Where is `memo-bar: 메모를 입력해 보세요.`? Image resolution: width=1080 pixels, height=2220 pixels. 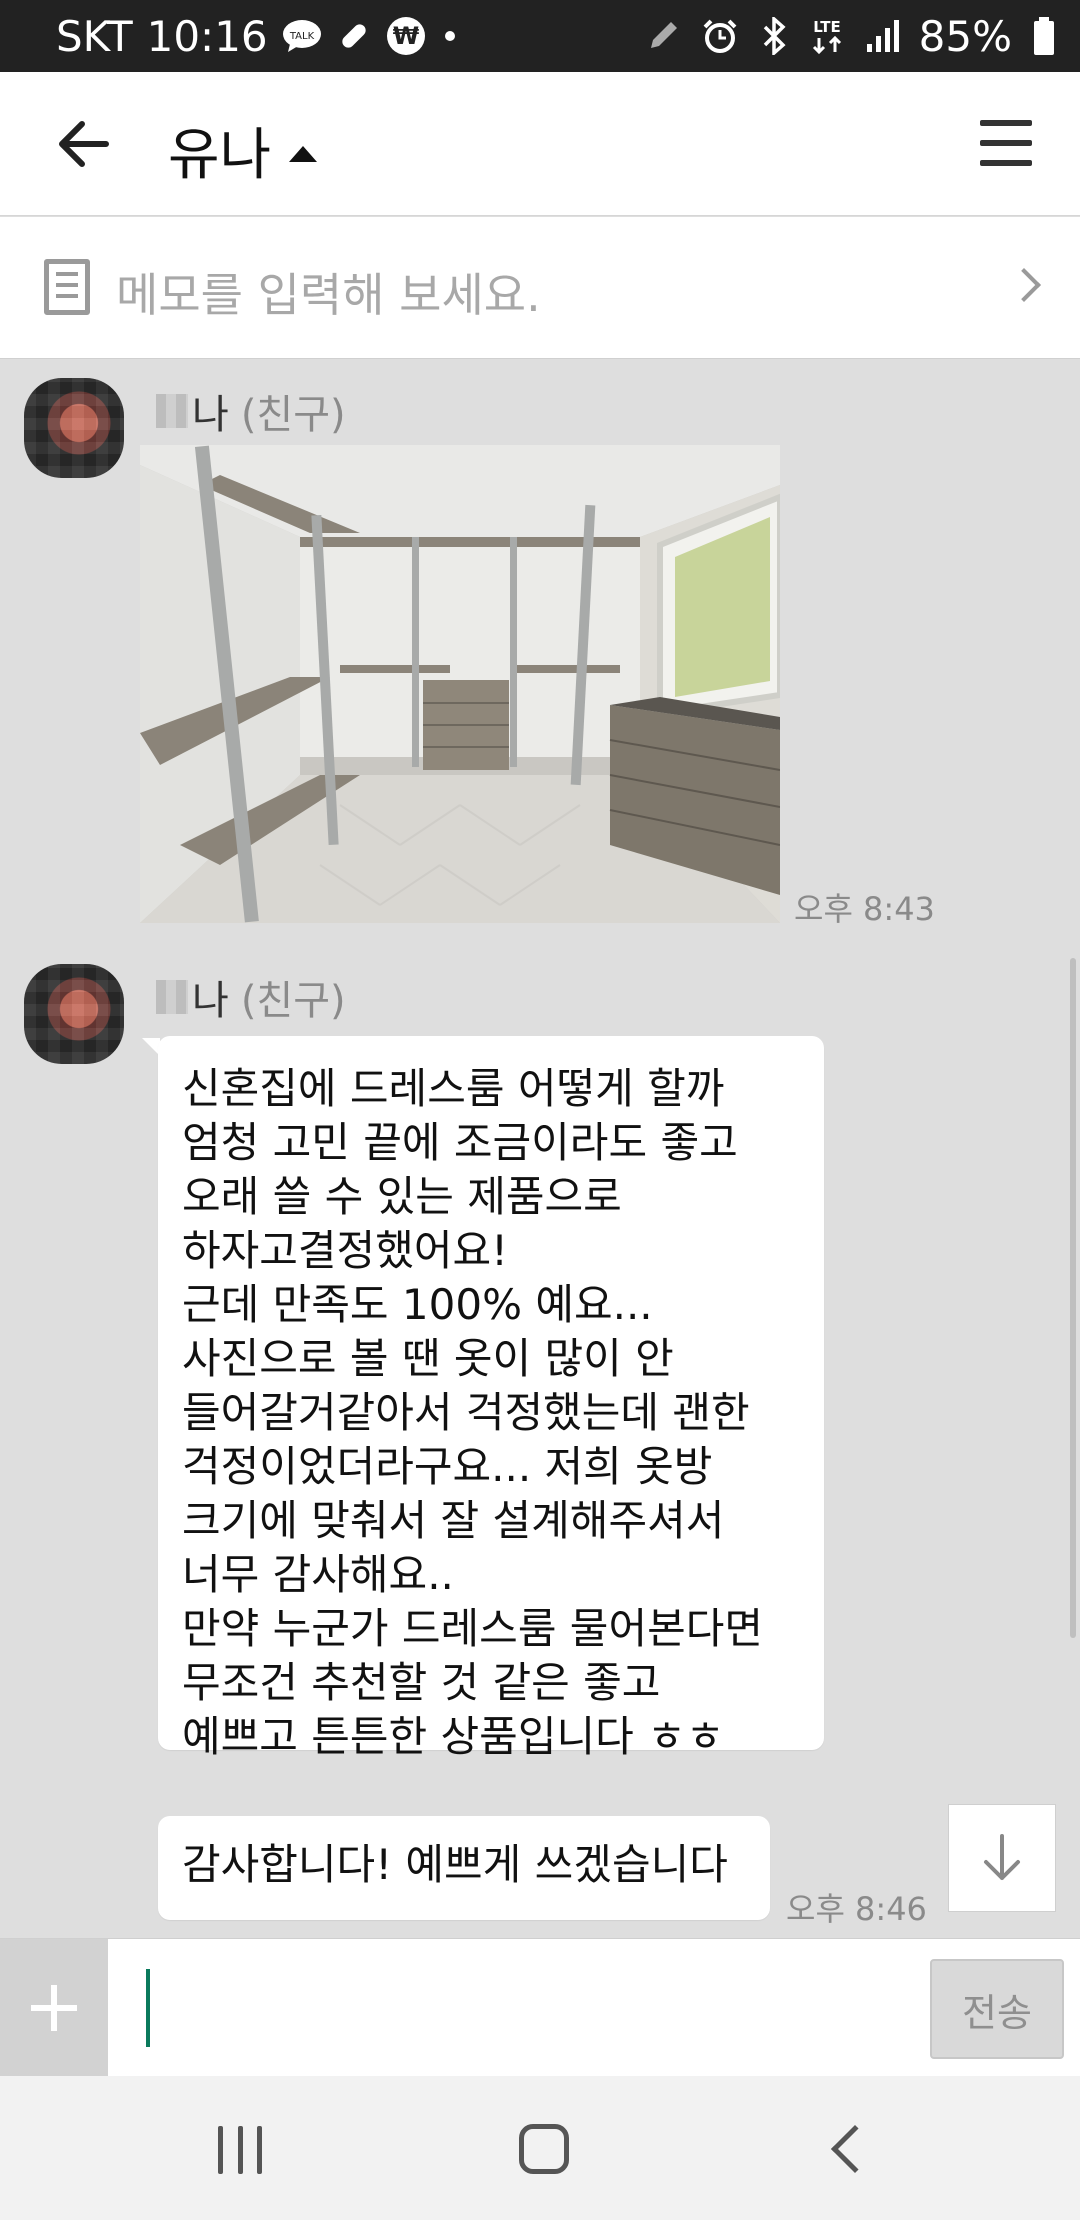
memo-bar: 메모를 입력해 보세요. is located at coordinates (540, 288).